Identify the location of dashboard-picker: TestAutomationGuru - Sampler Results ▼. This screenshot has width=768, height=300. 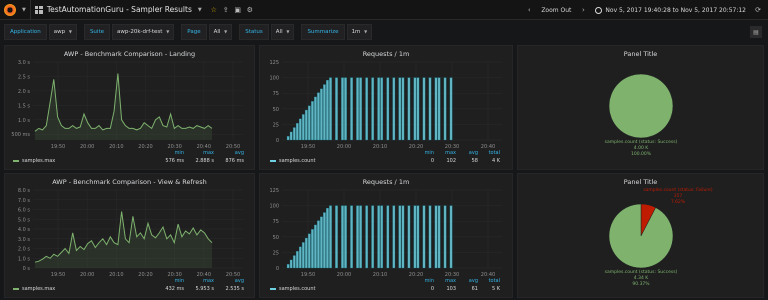
(118, 9).